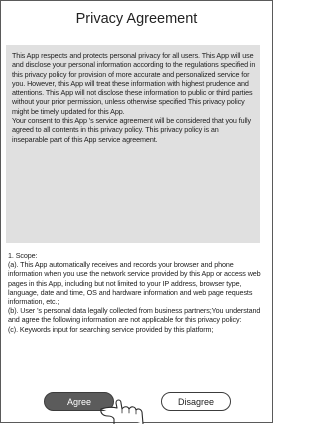 Image resolution: width=320 pixels, height=424 pixels. What do you see at coordinates (136, 19) in the screenshot?
I see `dialog-title: Privacy Agreement` at bounding box center [136, 19].